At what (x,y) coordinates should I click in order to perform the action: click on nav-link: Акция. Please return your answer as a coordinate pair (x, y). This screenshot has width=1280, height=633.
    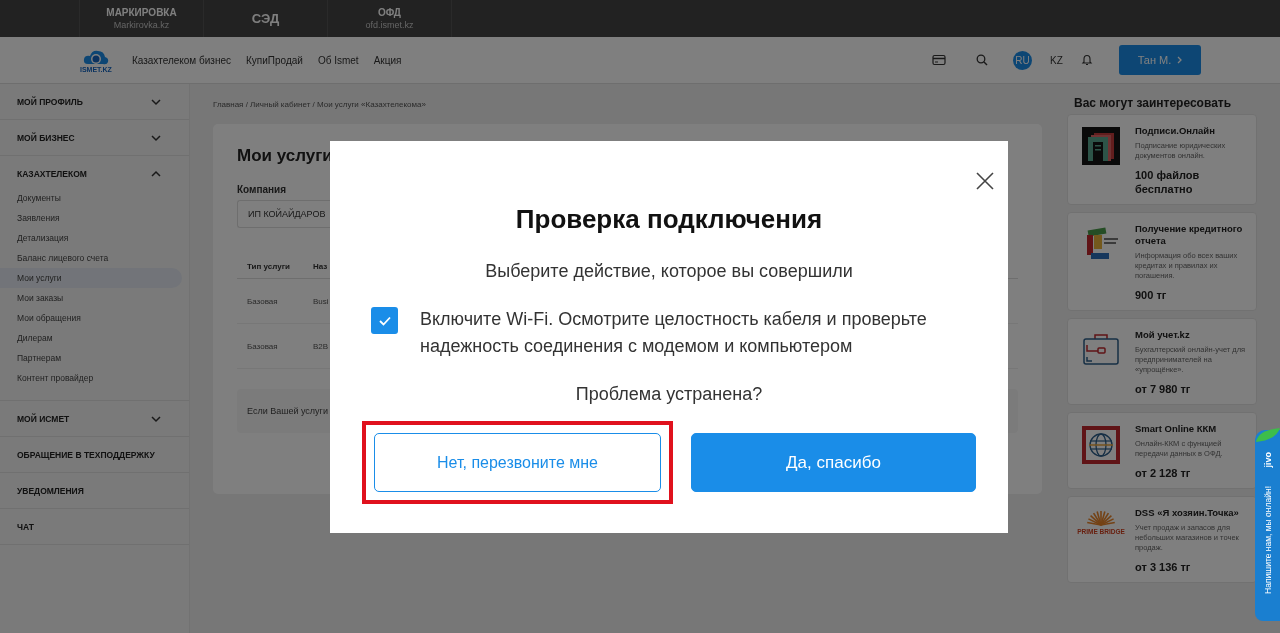
    Looking at the image, I should click on (387, 60).